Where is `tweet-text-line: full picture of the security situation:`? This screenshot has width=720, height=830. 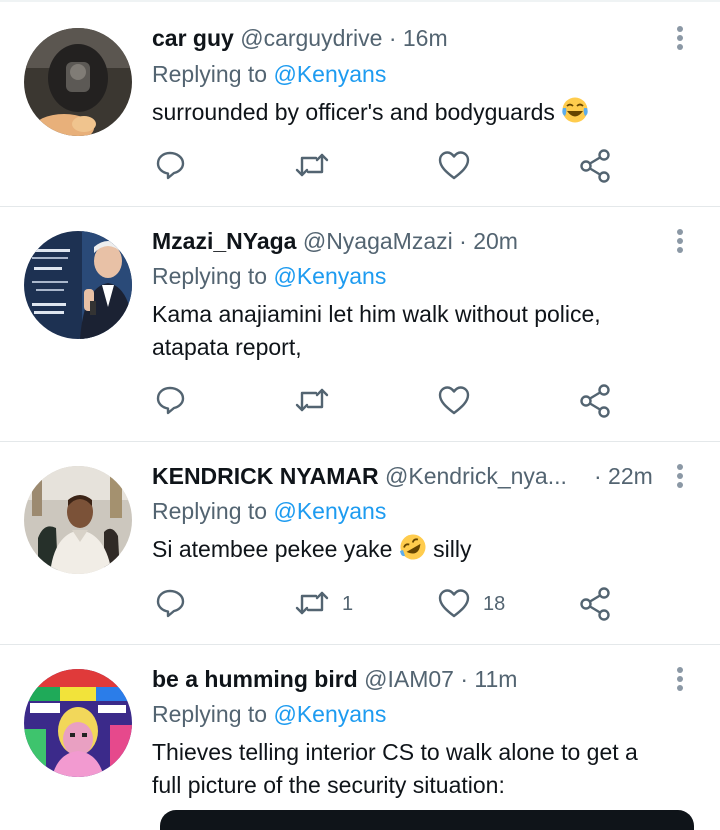
tweet-text-line: full picture of the security situation: is located at coordinates (328, 785).